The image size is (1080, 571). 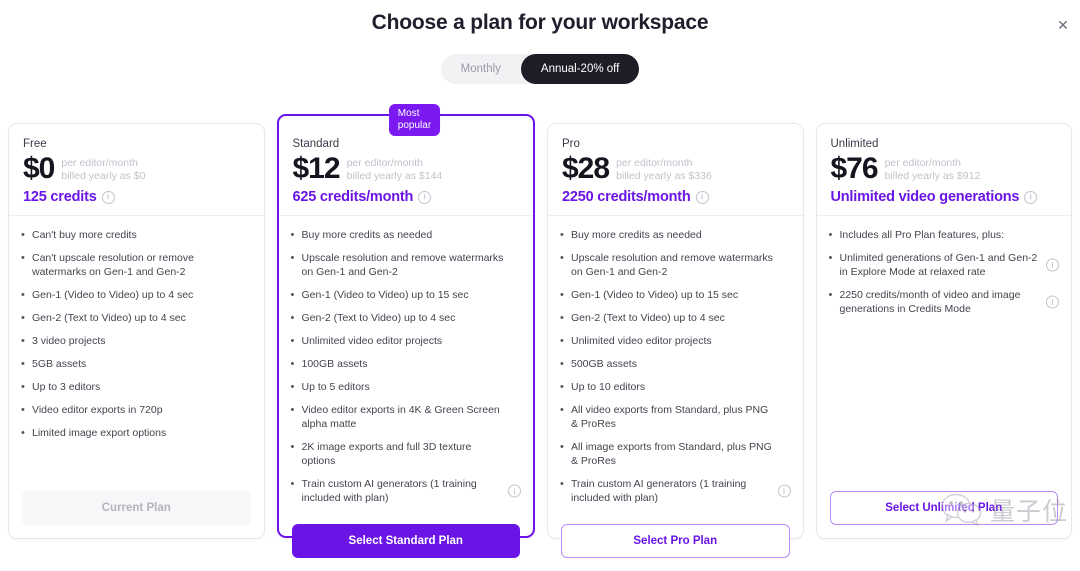 What do you see at coordinates (406, 387) in the screenshot?
I see `feature-item: • Up to 5 editors` at bounding box center [406, 387].